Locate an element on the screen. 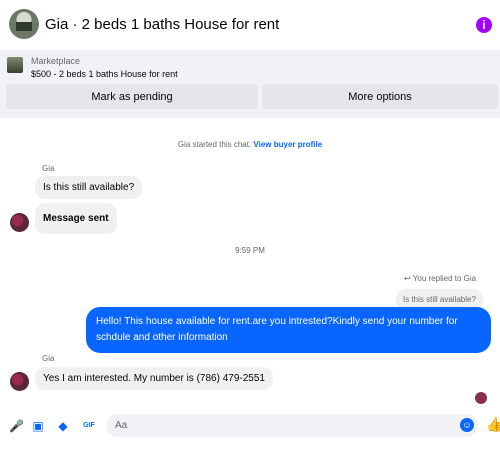 The width and height of the screenshot is (500, 460). chat-title: Gia · 2 beds 1 baths House for rent is located at coordinates (162, 24).